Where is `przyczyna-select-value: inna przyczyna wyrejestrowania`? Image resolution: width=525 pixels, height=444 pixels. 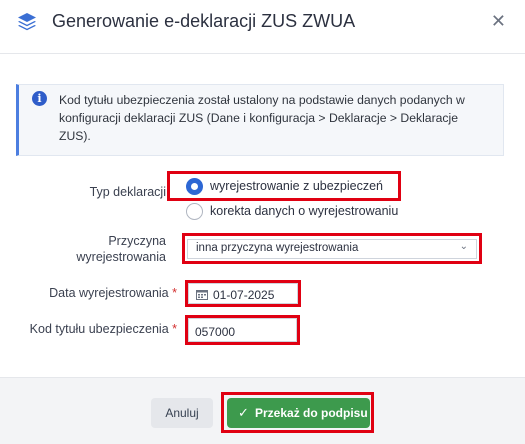 przyczyna-select-value: inna przyczyna wyrejestrowania is located at coordinates (277, 248).